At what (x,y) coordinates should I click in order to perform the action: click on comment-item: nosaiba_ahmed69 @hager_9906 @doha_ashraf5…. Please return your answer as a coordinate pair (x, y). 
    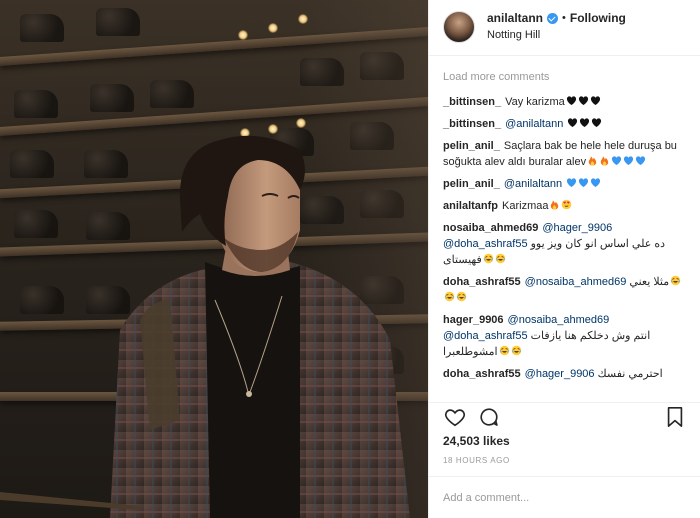
    Looking at the image, I should click on (565, 244).